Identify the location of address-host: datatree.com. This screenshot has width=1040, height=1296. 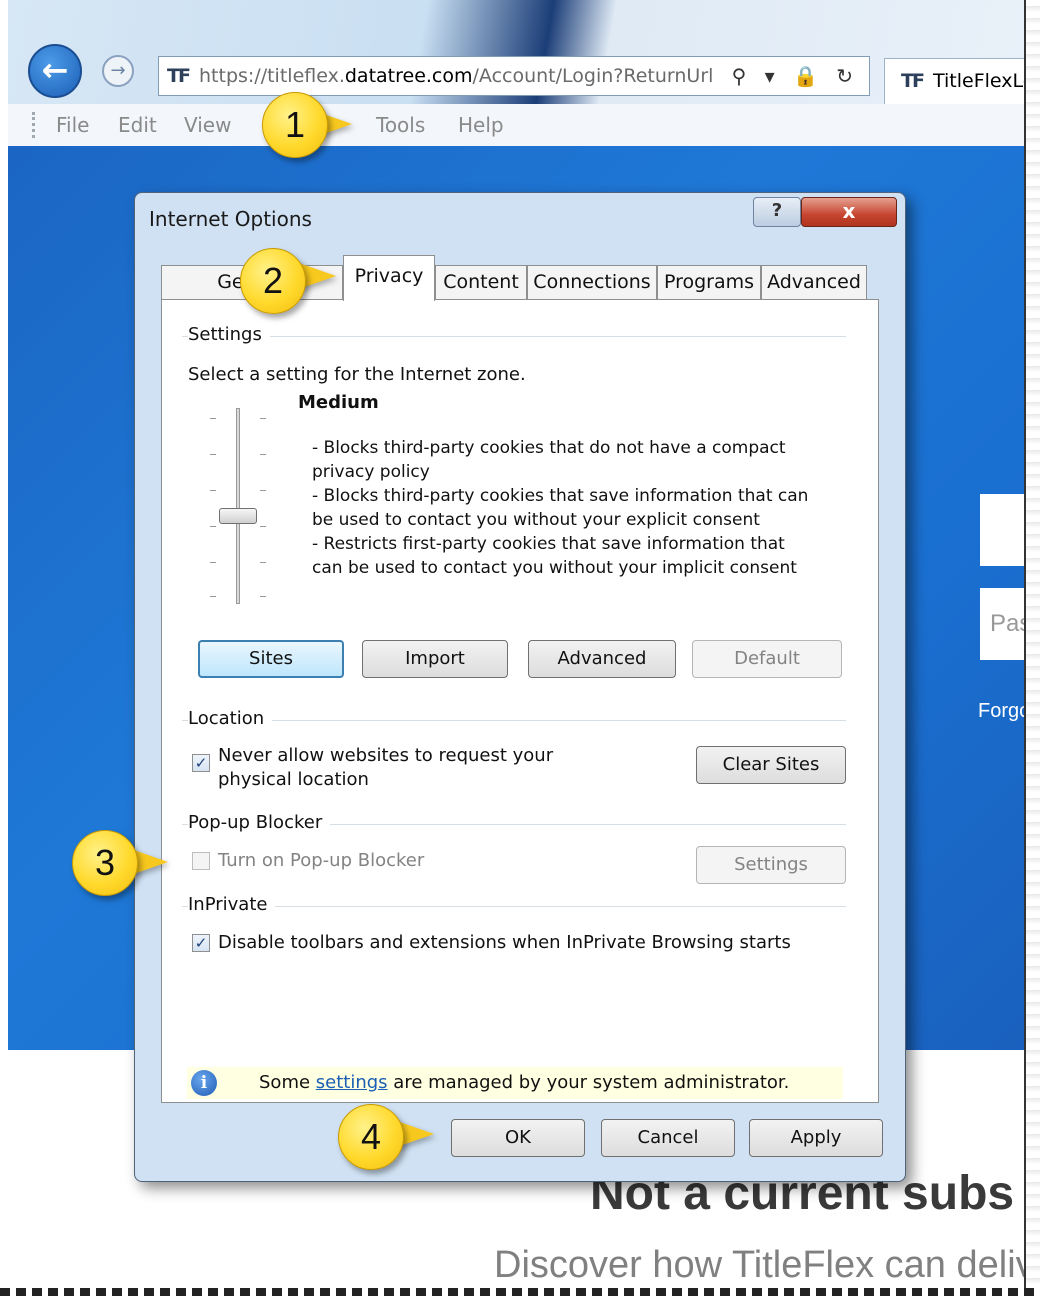
(408, 76).